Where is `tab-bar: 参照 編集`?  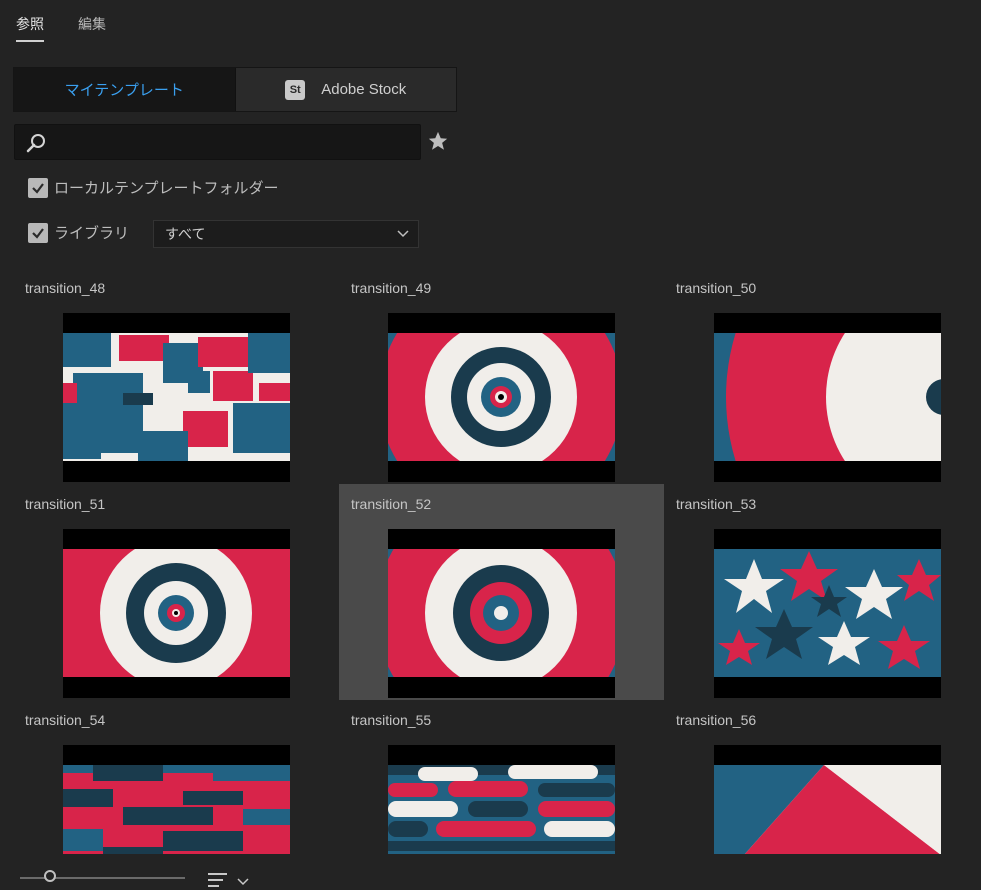
tab-bar: 参照 編集 is located at coordinates (61, 28).